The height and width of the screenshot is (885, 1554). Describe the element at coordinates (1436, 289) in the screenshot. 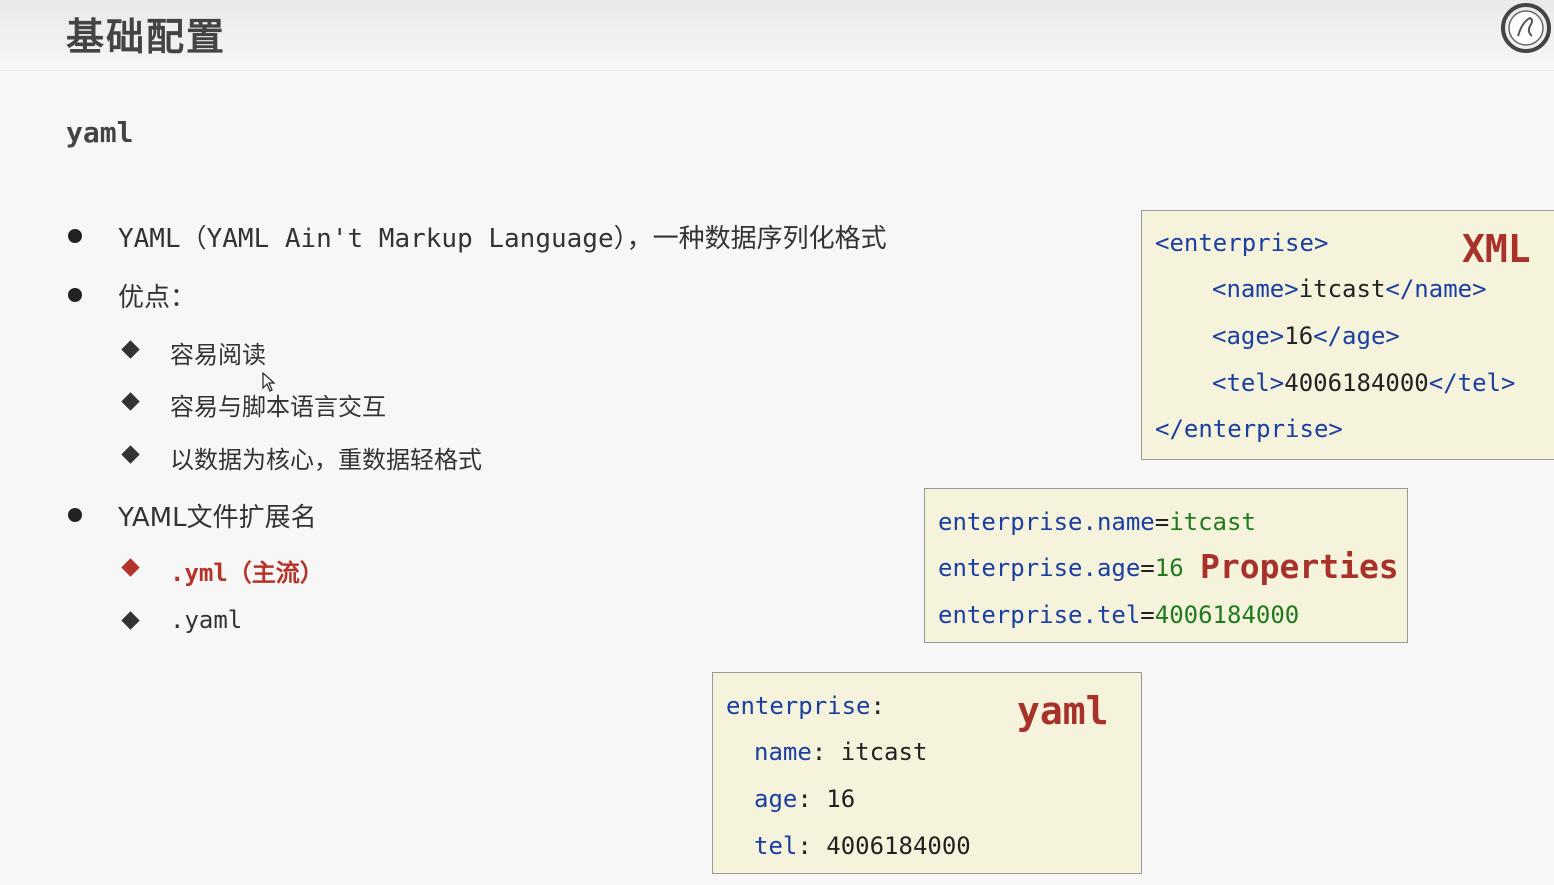

I see `xml-tag: </name>` at that location.